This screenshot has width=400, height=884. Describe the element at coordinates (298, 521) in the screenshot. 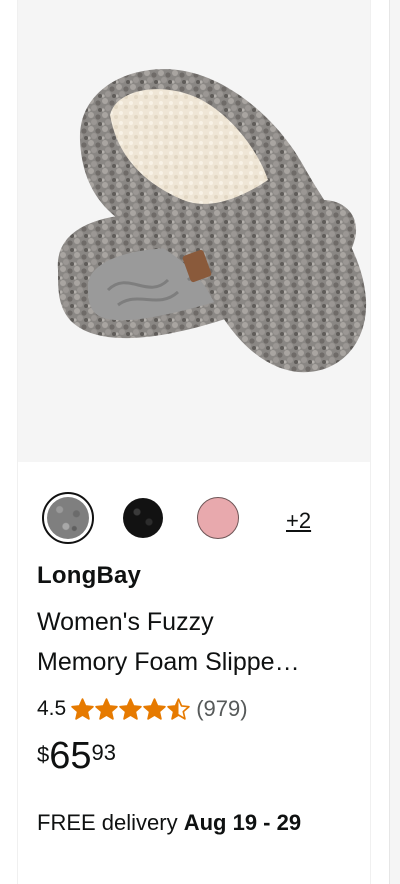

I see `more-swatches-link: +2` at that location.